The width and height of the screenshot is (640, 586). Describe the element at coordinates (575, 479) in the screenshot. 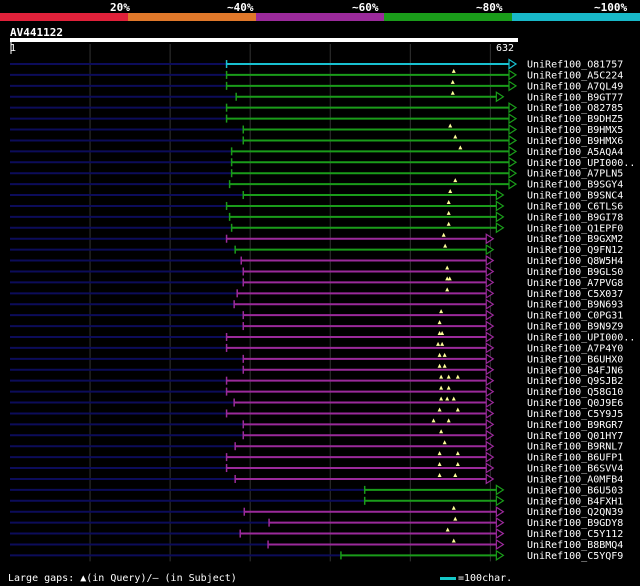

I see `hit-name-link: UniRef100_A0MFB4` at that location.